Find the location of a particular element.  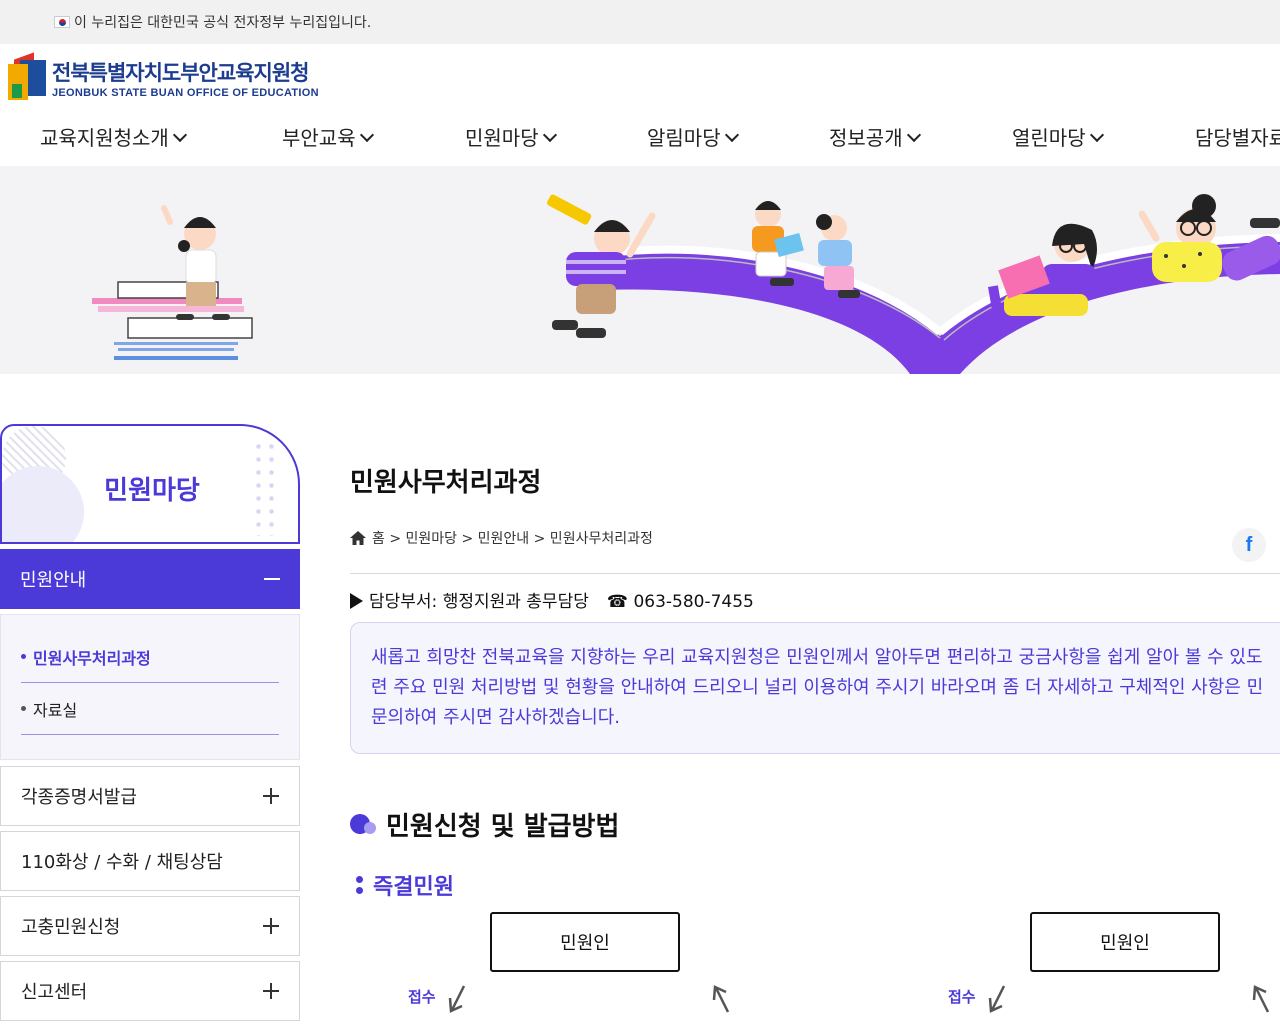

facebook-share-icon: f is located at coordinates (1249, 545).